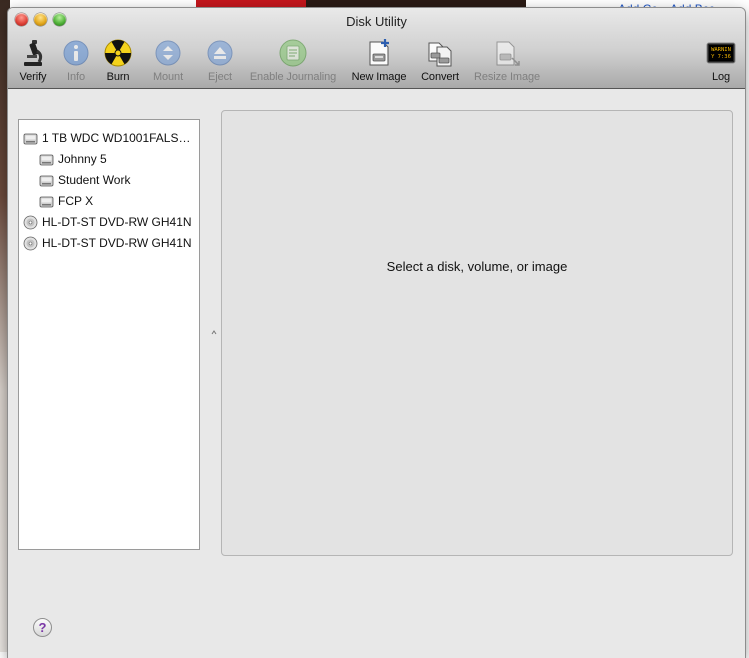 The height and width of the screenshot is (658, 749). I want to click on new-image-icon, so click(379, 52).